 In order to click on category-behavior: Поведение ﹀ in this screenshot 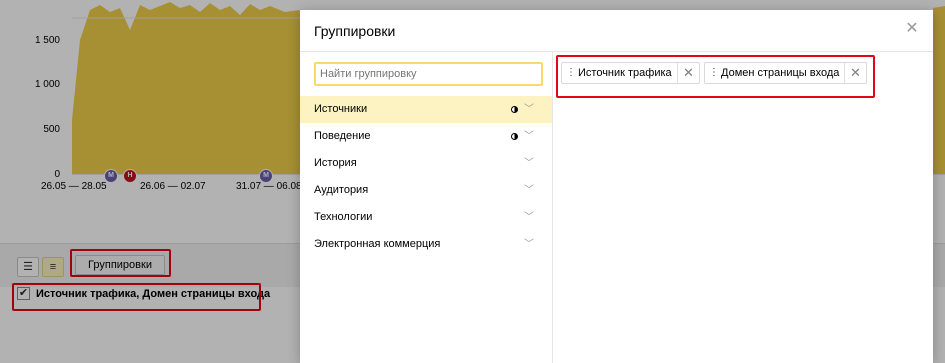, I will do `click(426, 136)`.